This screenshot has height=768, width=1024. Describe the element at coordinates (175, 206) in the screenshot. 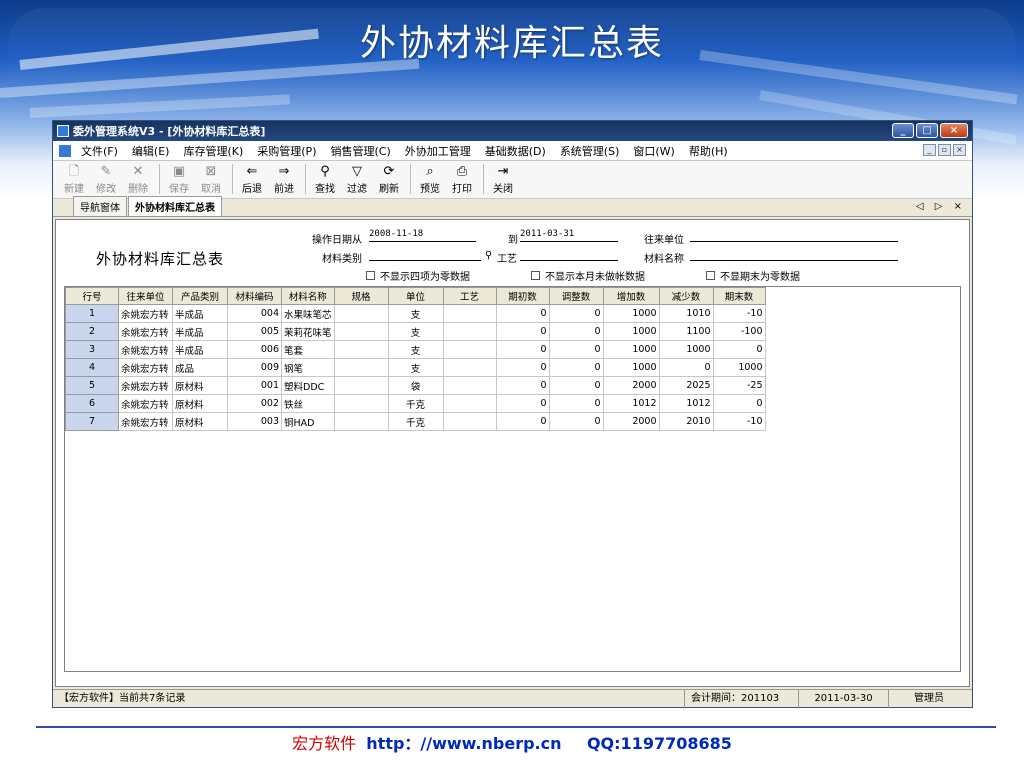

I see `tab-material-summary: 外协材料库汇总表` at that location.